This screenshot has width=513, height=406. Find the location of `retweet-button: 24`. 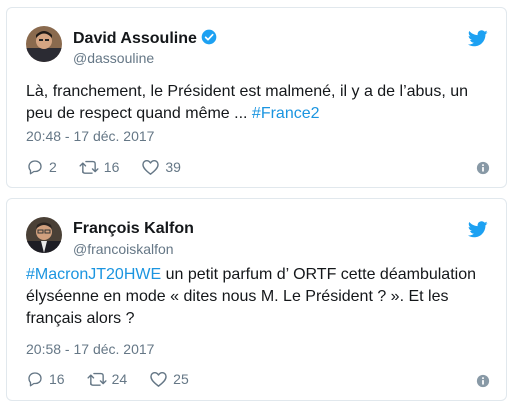

retweet-button: 24 is located at coordinates (107, 379).